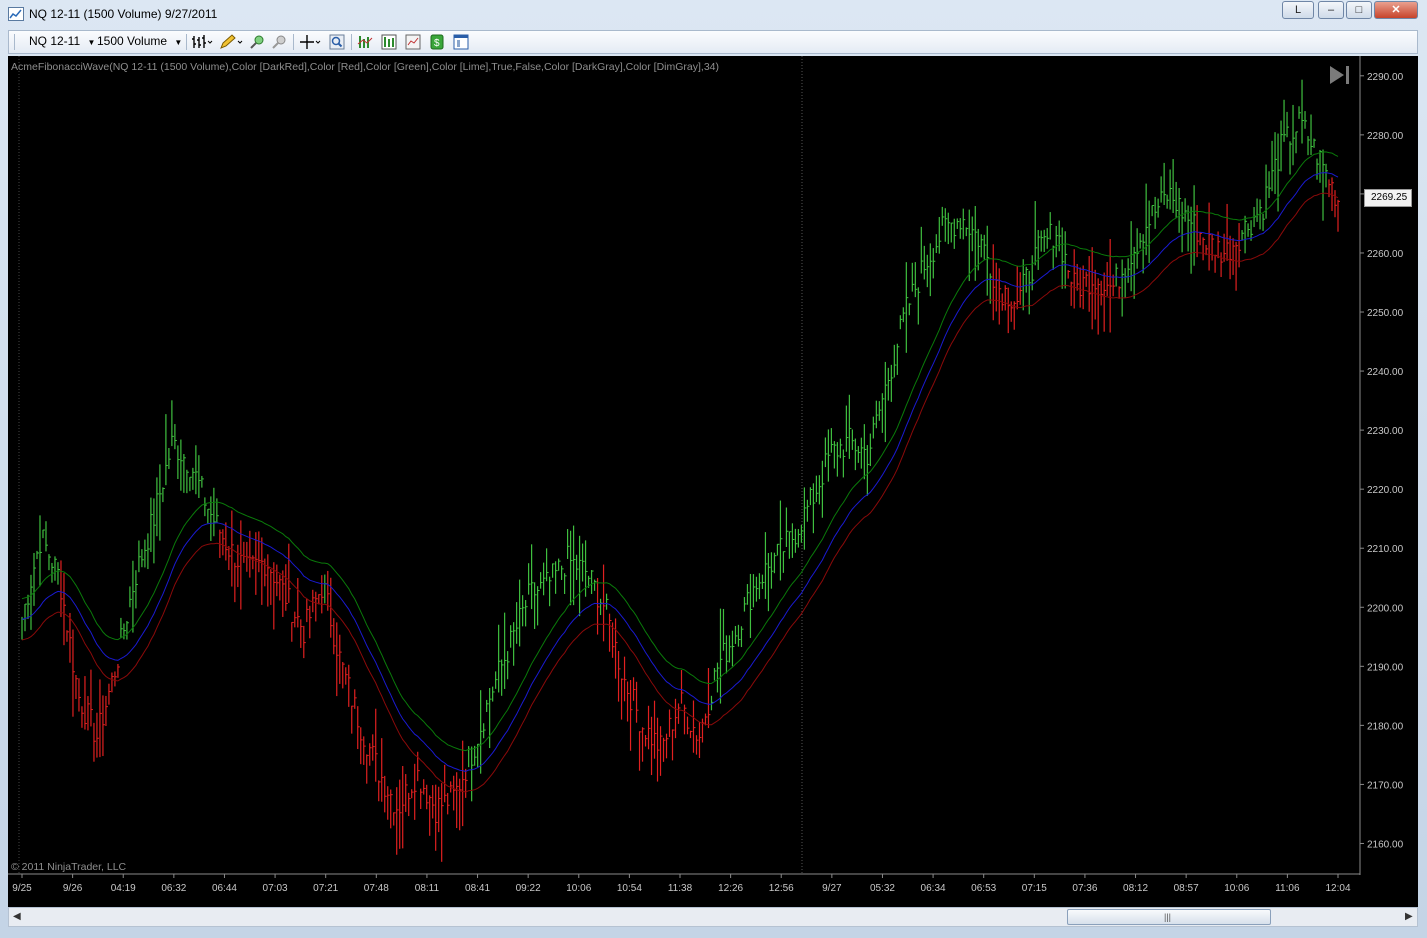 The width and height of the screenshot is (1427, 938). I want to click on grip-icon: |||, so click(1168, 917).